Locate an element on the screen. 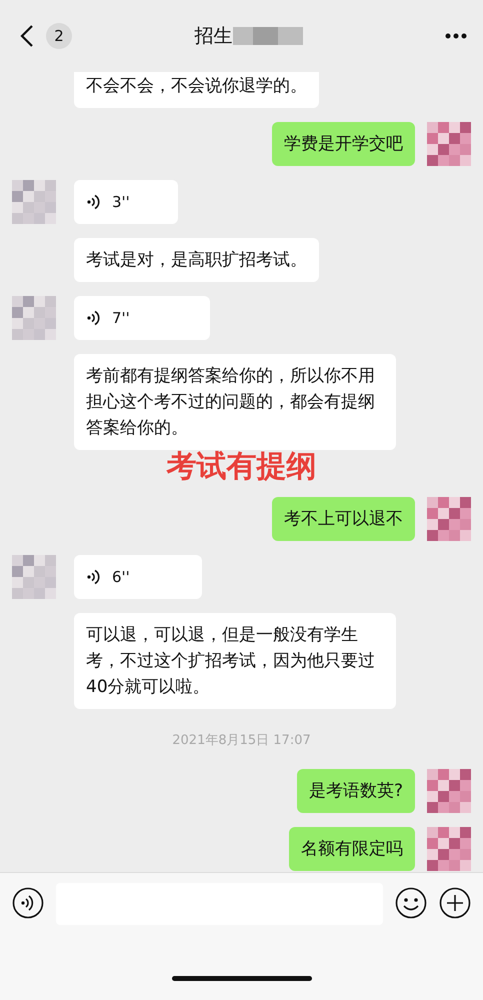  voice-duration: 6'' is located at coordinates (121, 577).